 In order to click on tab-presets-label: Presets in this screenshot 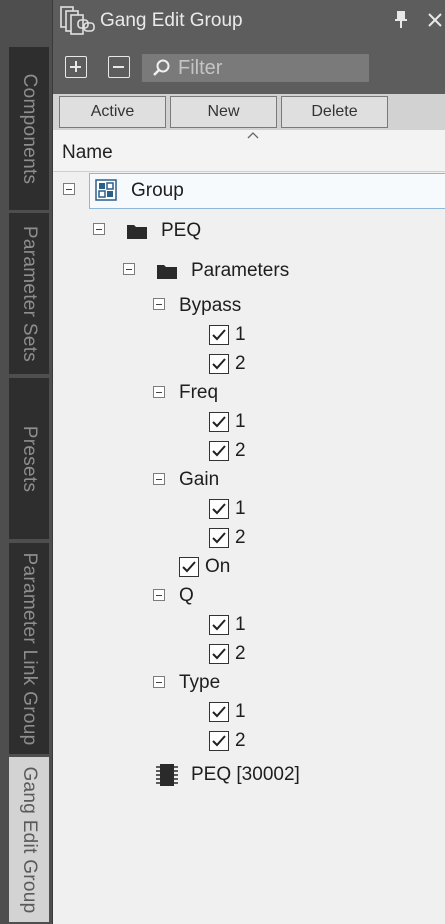, I will do `click(29, 458)`.